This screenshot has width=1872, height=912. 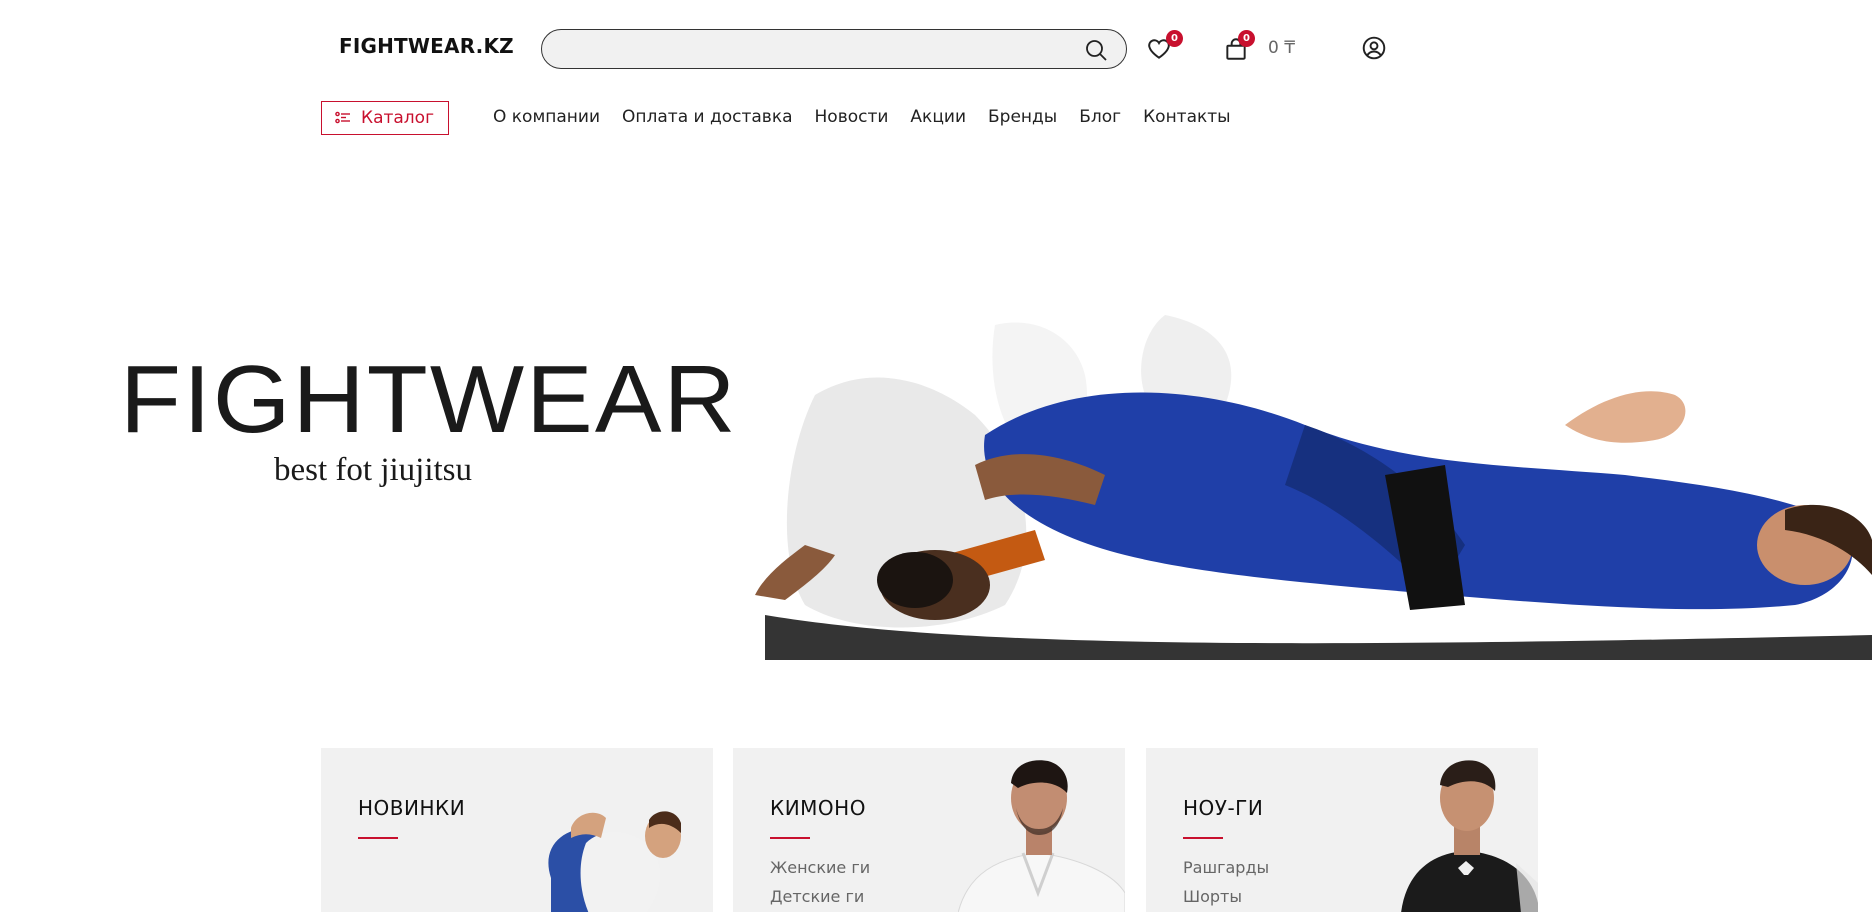 What do you see at coordinates (852, 117) in the screenshot?
I see `nav-link-news: Новости` at bounding box center [852, 117].